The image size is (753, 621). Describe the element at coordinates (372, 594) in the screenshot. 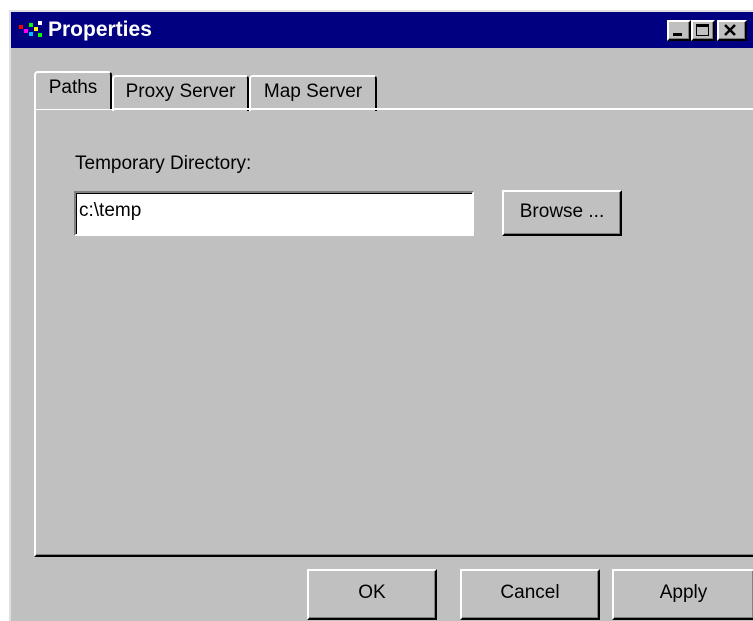

I see `ok-button: OK` at that location.